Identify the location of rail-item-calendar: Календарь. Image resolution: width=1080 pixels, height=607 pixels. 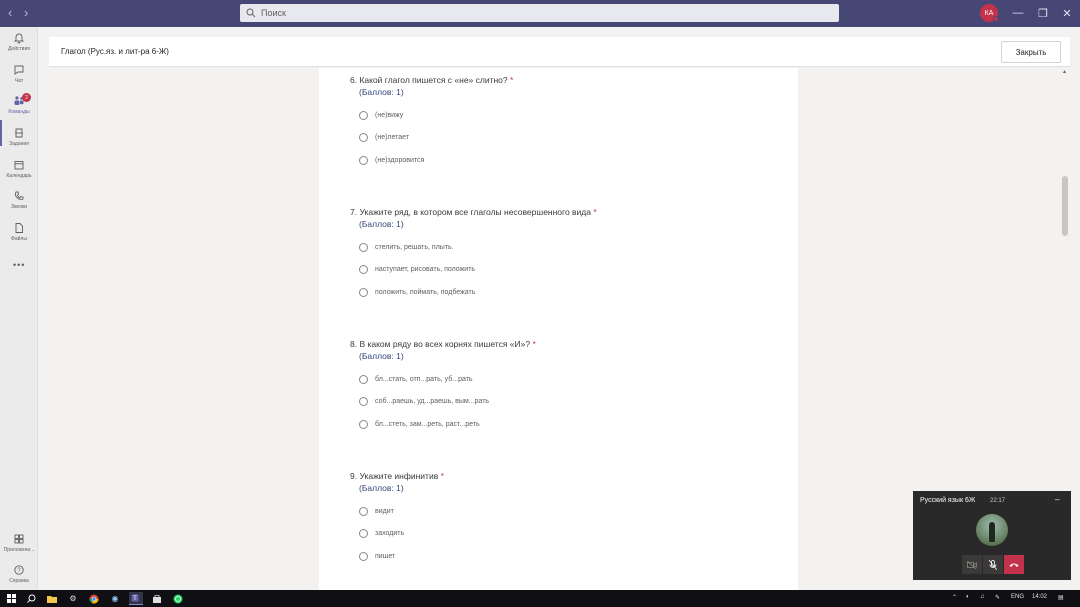
(19, 174).